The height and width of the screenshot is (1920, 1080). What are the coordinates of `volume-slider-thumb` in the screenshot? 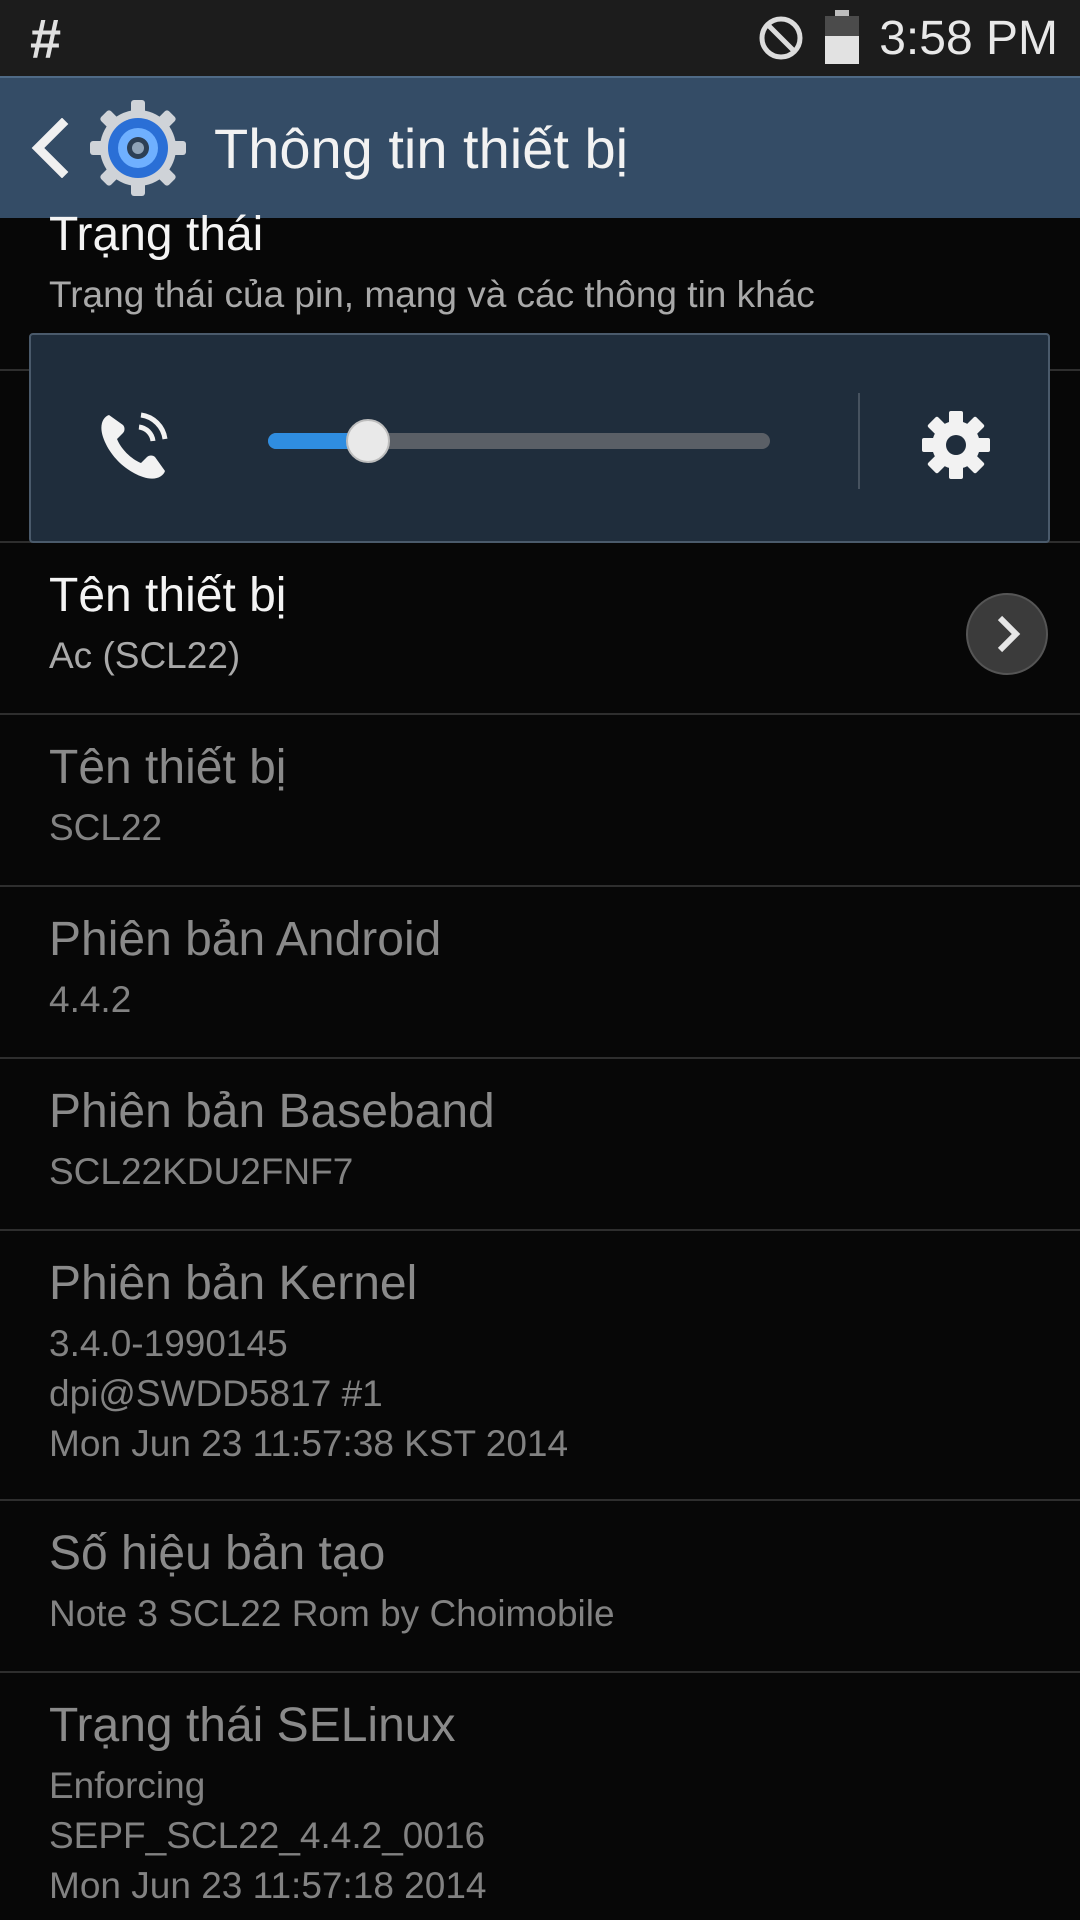 It's located at (368, 441).